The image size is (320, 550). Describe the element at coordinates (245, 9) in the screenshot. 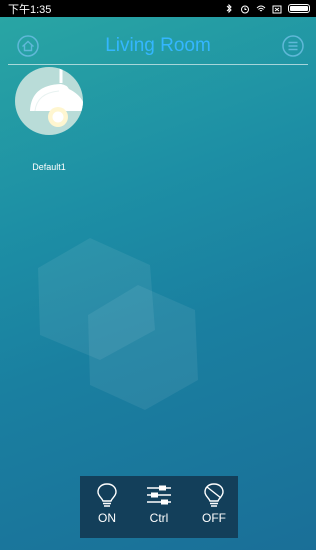

I see `alarm-icon` at that location.